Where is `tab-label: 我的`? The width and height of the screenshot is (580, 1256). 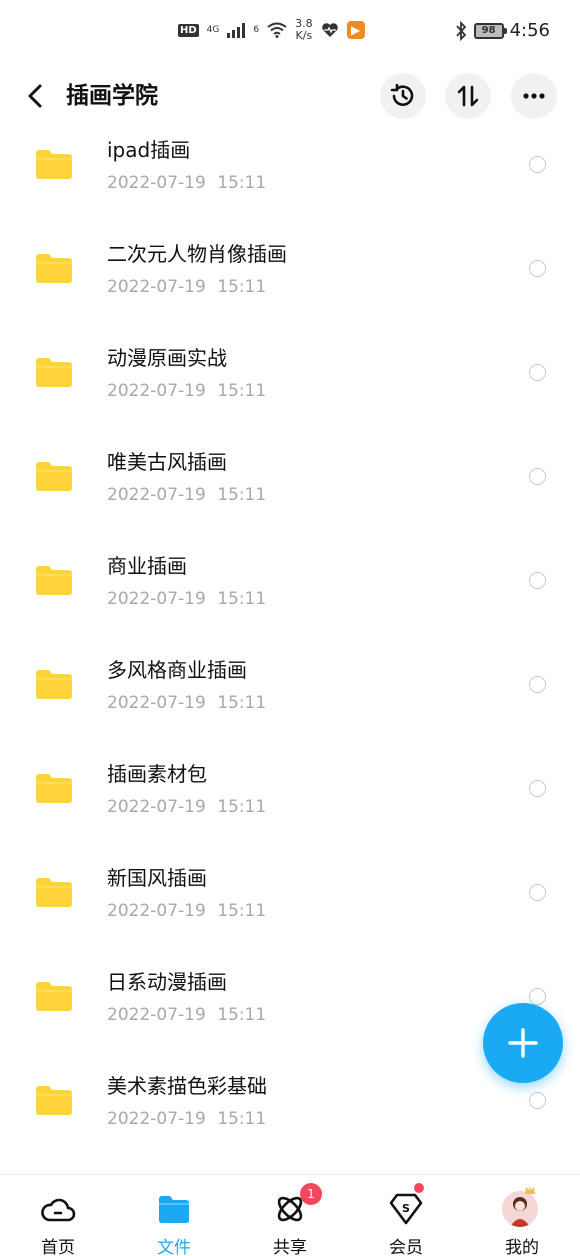
tab-label: 我的 is located at coordinates (522, 1247).